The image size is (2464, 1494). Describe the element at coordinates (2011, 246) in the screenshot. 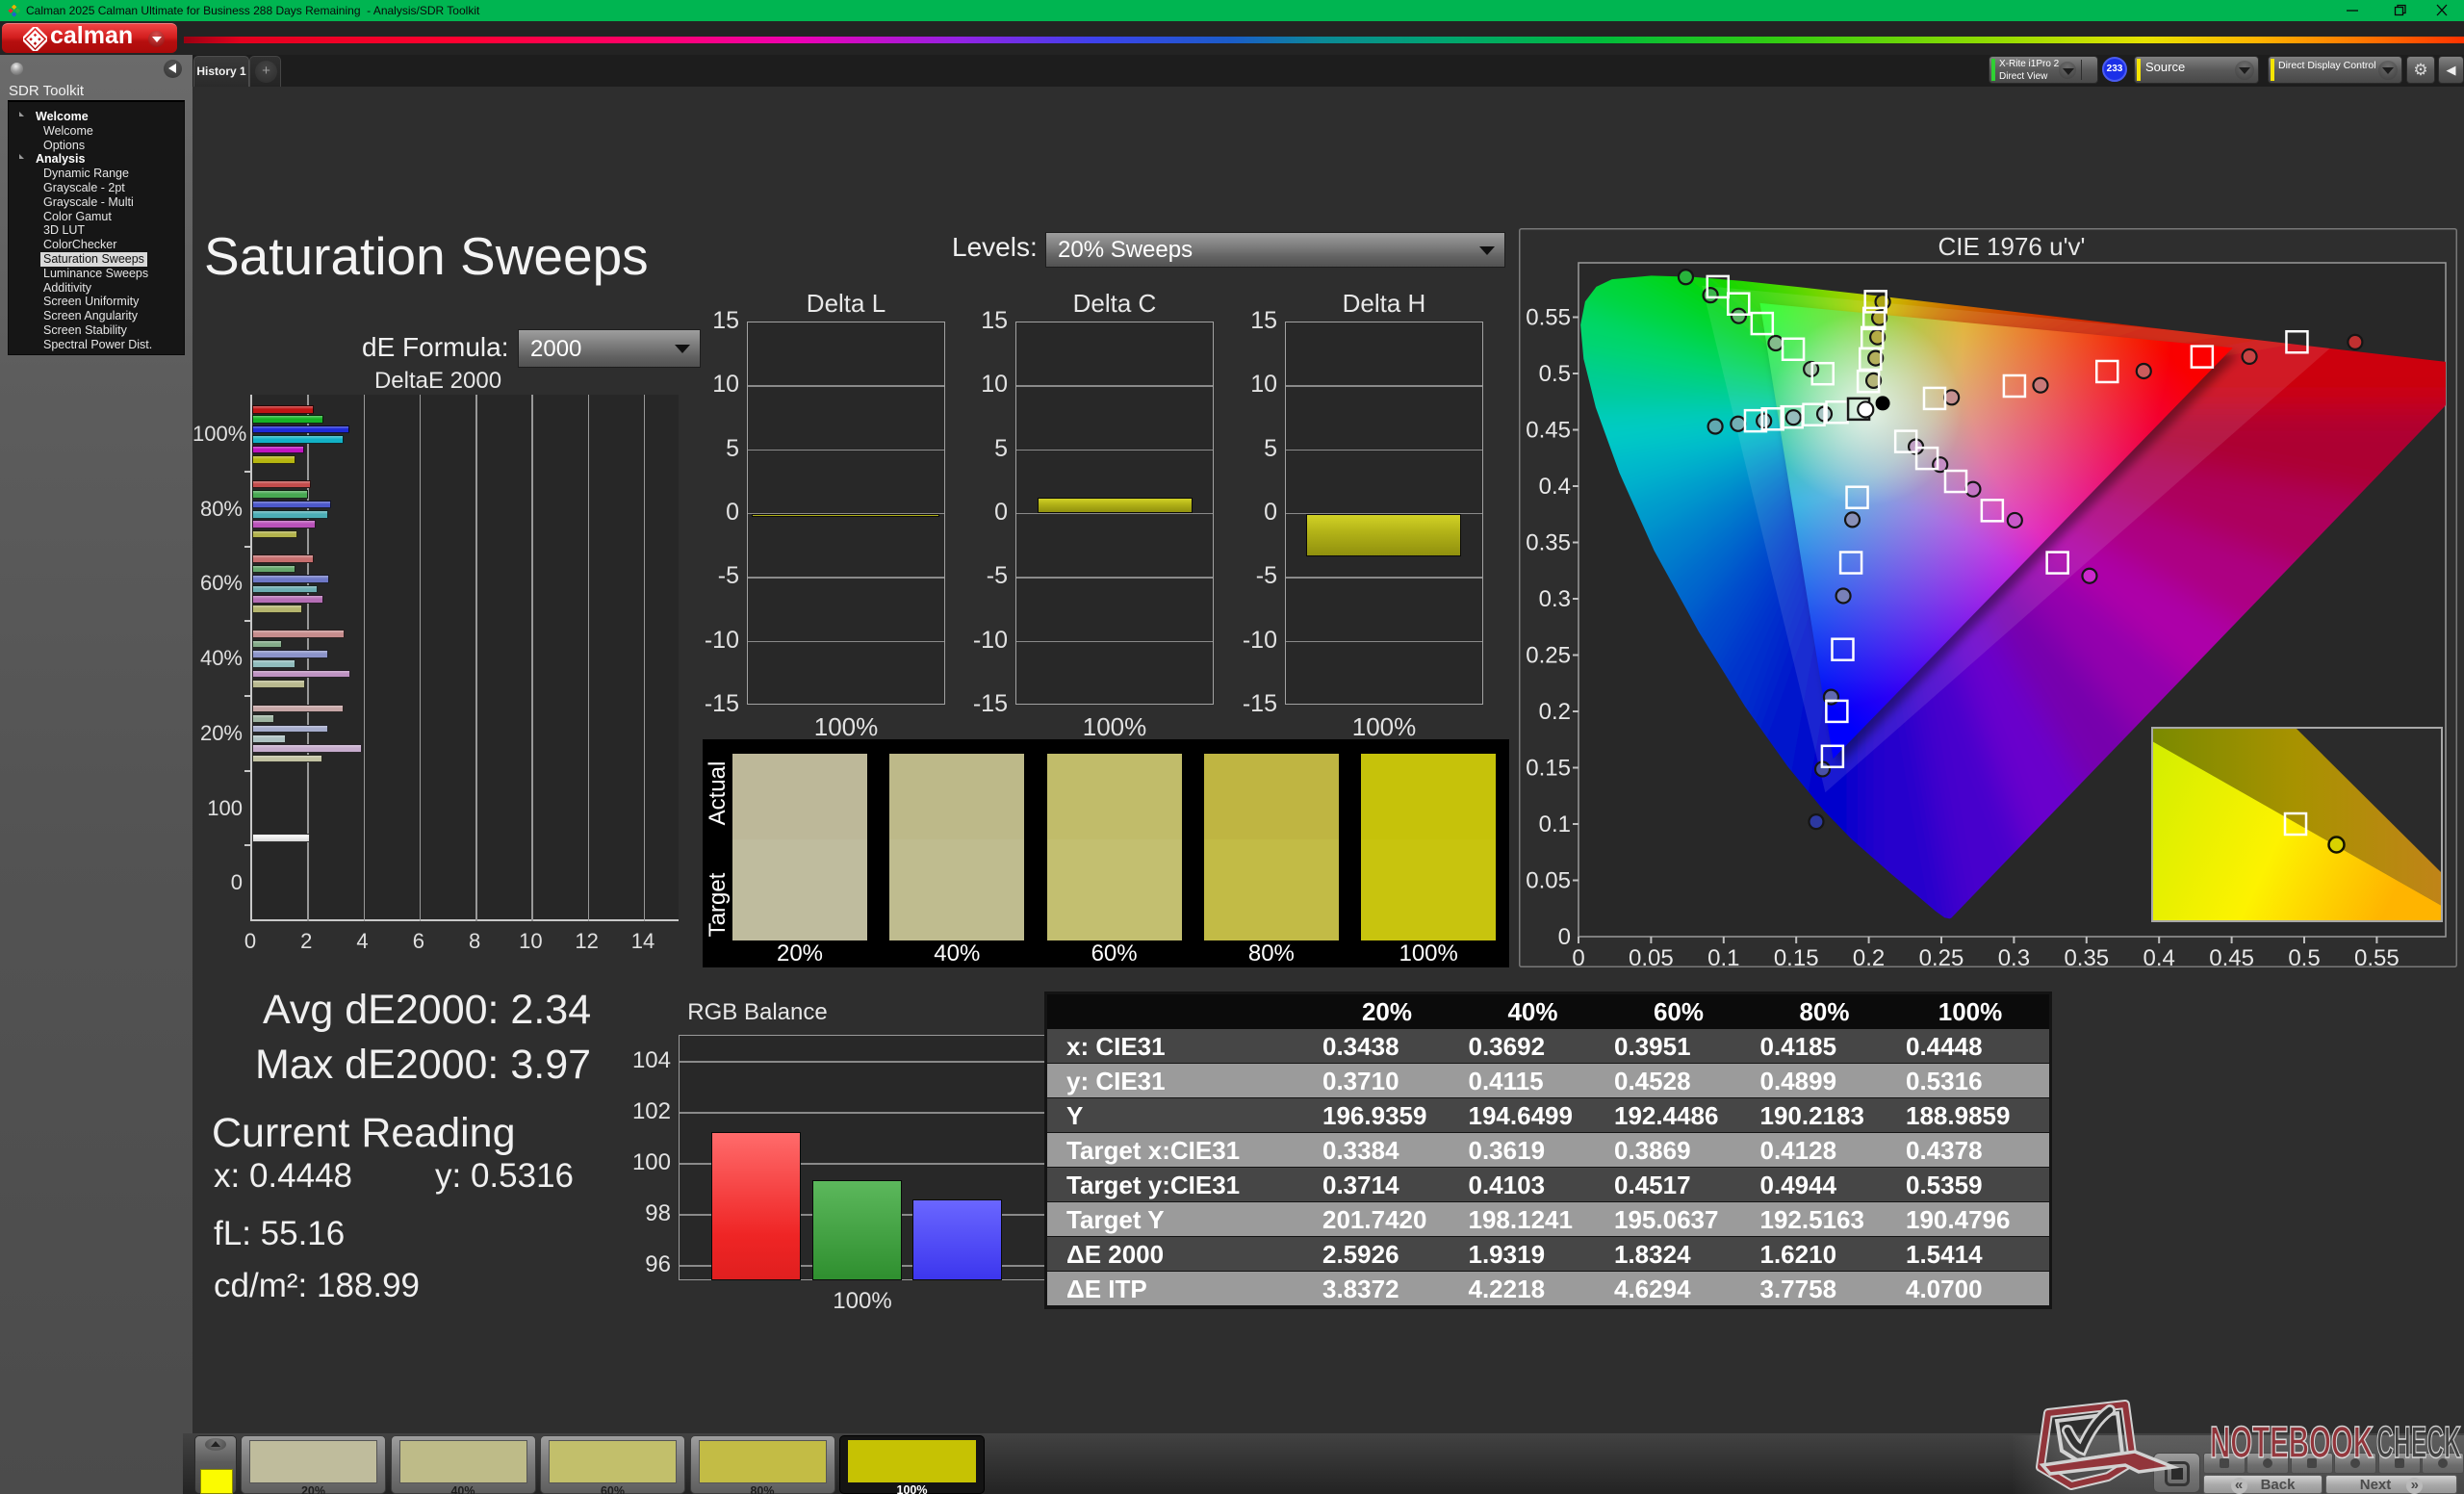

I see `svg-text: CIE 1976 u'v'` at that location.